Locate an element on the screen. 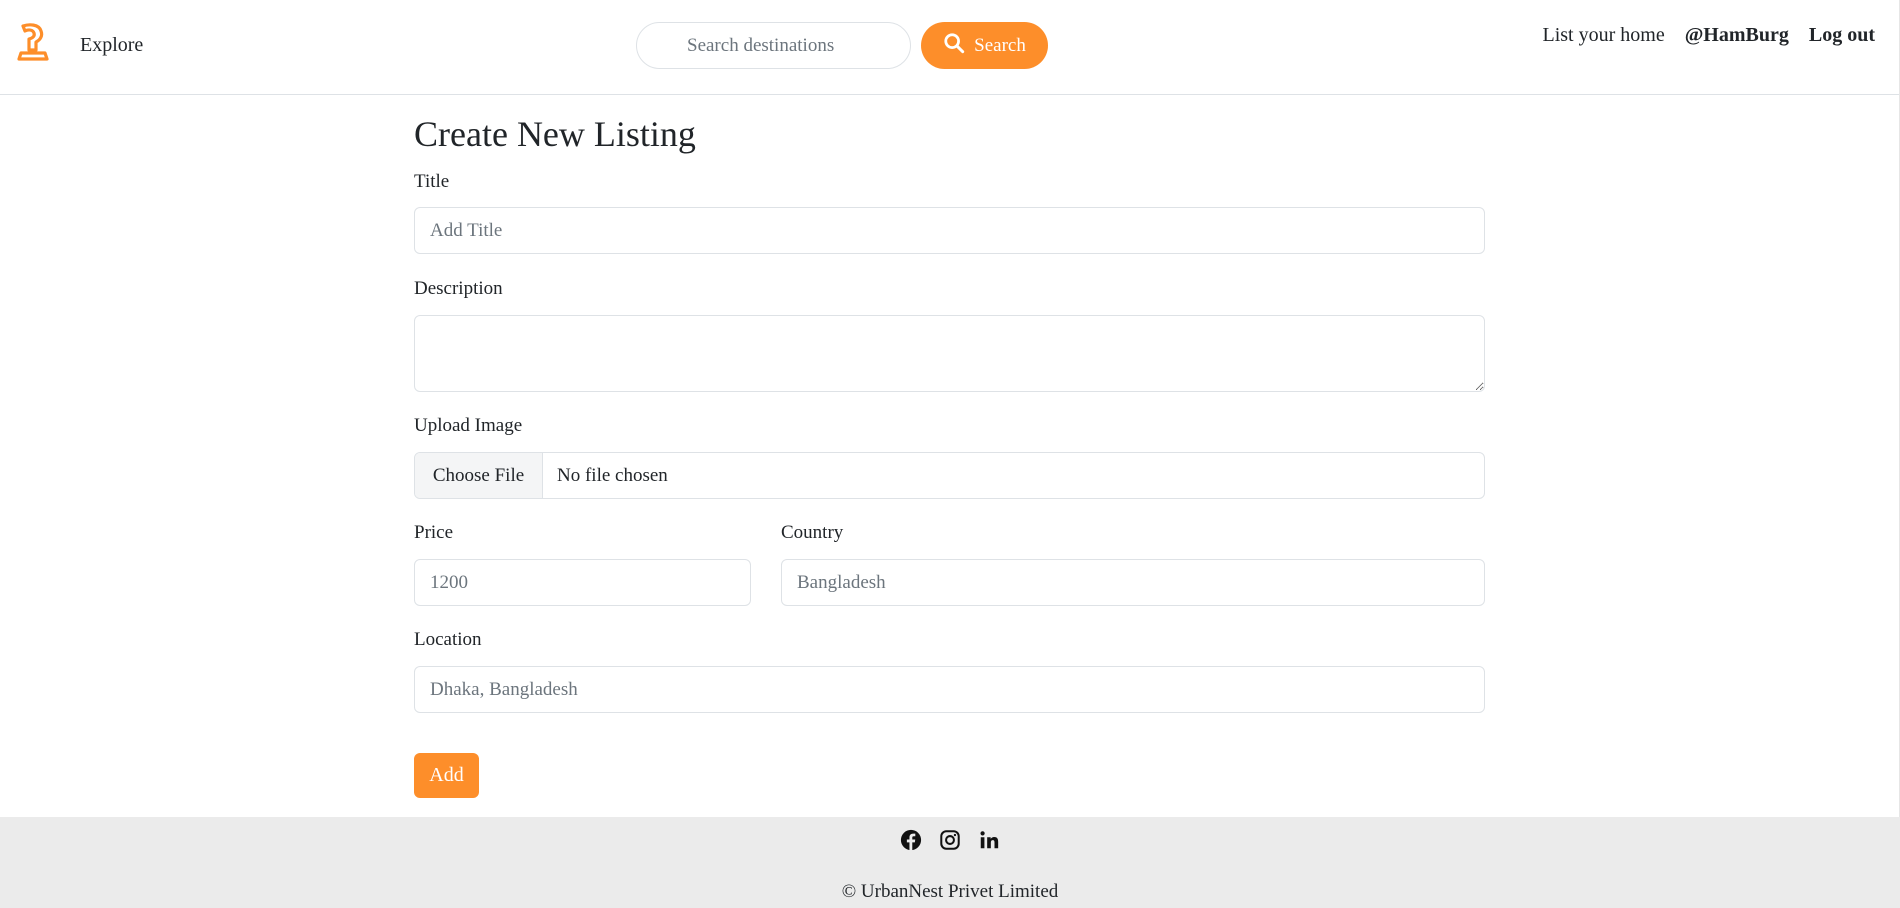 This screenshot has height=908, width=1900. nav-explore-link: Explore is located at coordinates (111, 45).